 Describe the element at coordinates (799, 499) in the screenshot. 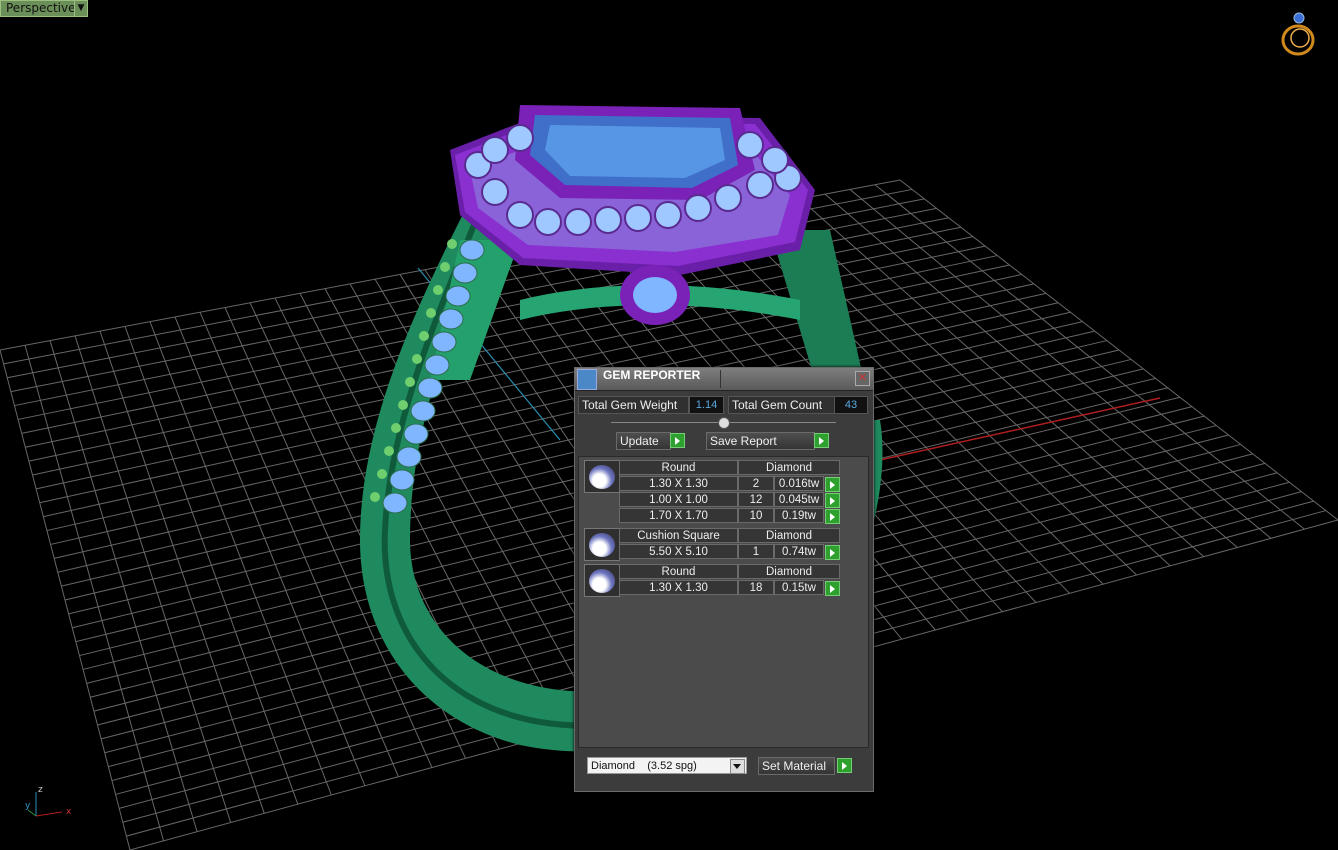

I see `gem-weight: 0.045tw` at that location.